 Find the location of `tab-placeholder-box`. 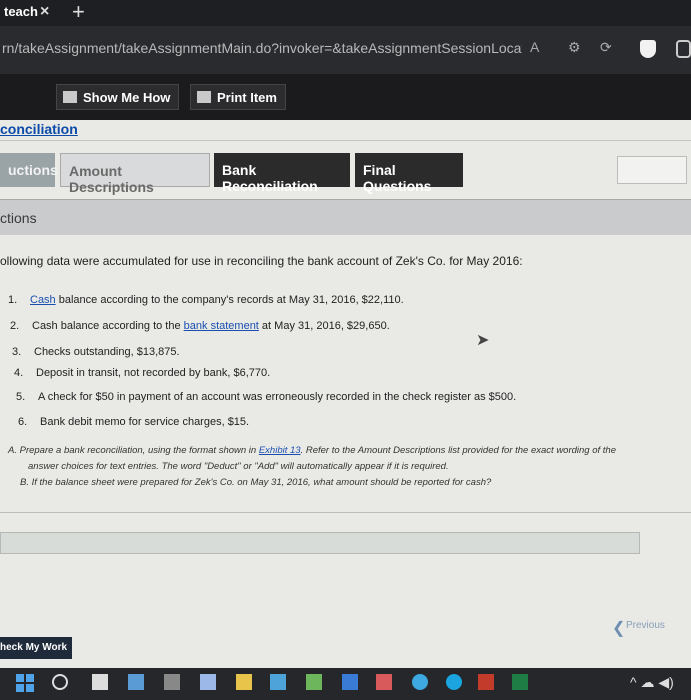

tab-placeholder-box is located at coordinates (652, 170).